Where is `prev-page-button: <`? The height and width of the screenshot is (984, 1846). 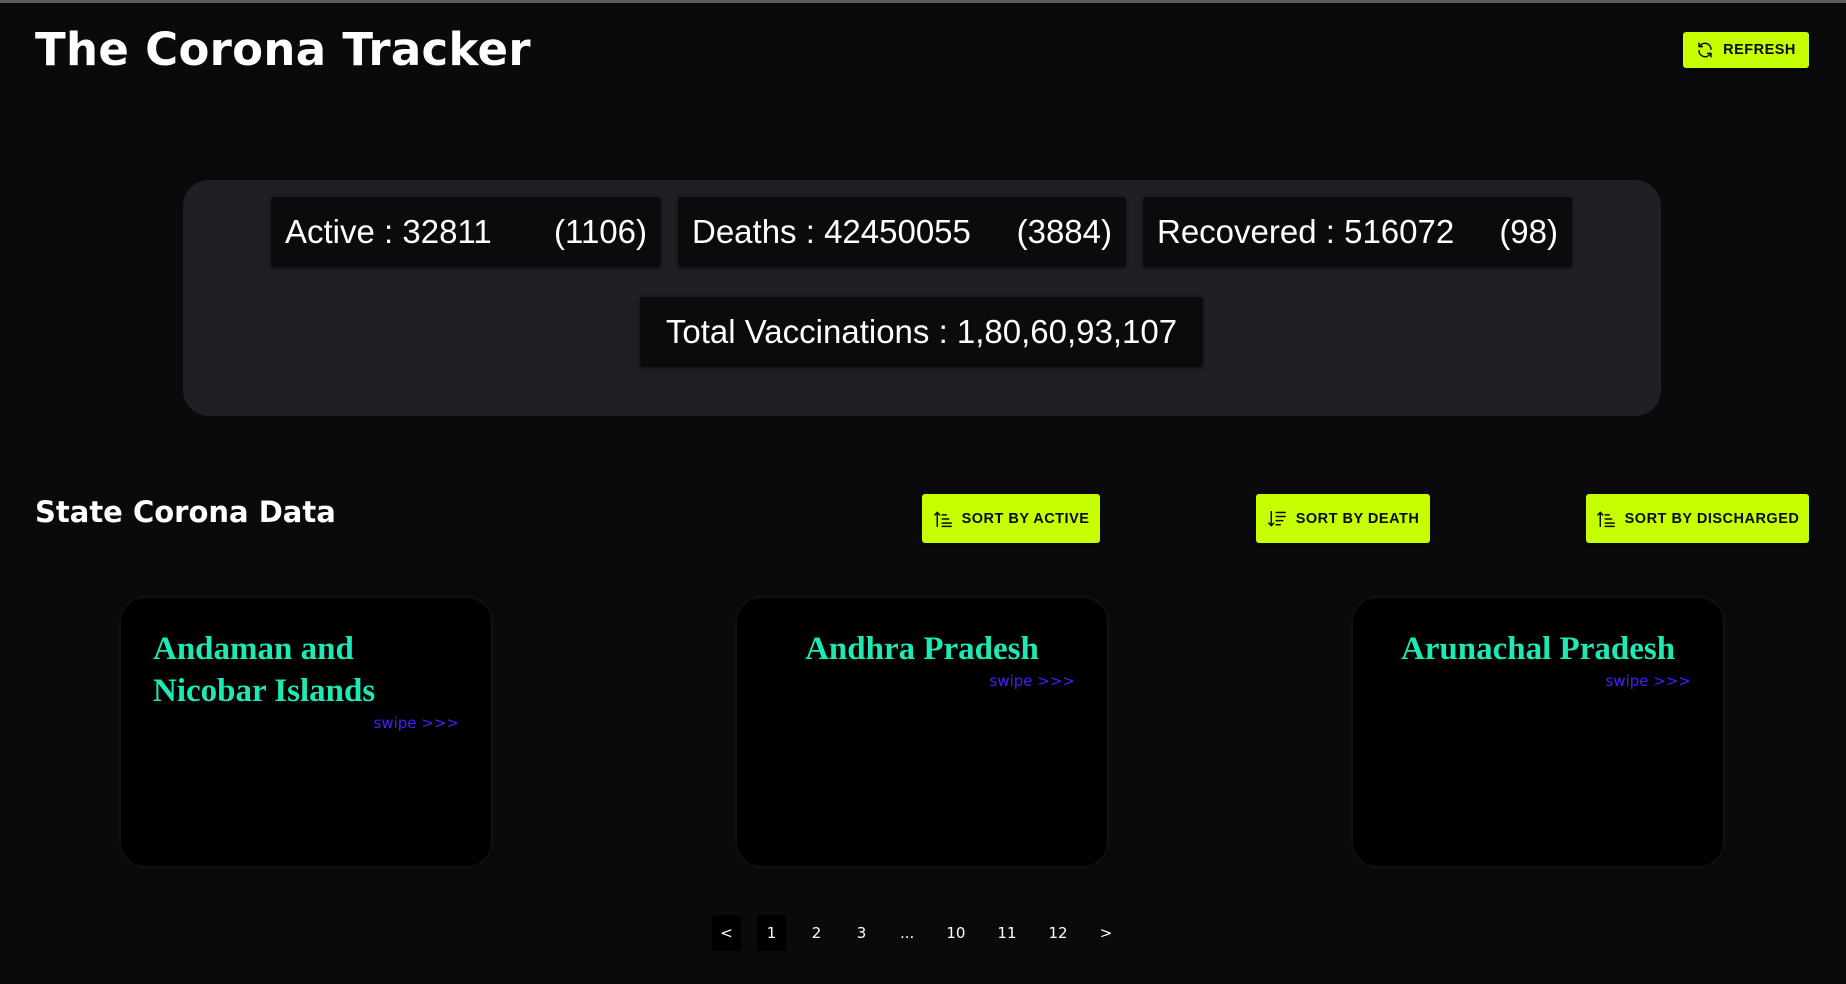
prev-page-button: < is located at coordinates (726, 933).